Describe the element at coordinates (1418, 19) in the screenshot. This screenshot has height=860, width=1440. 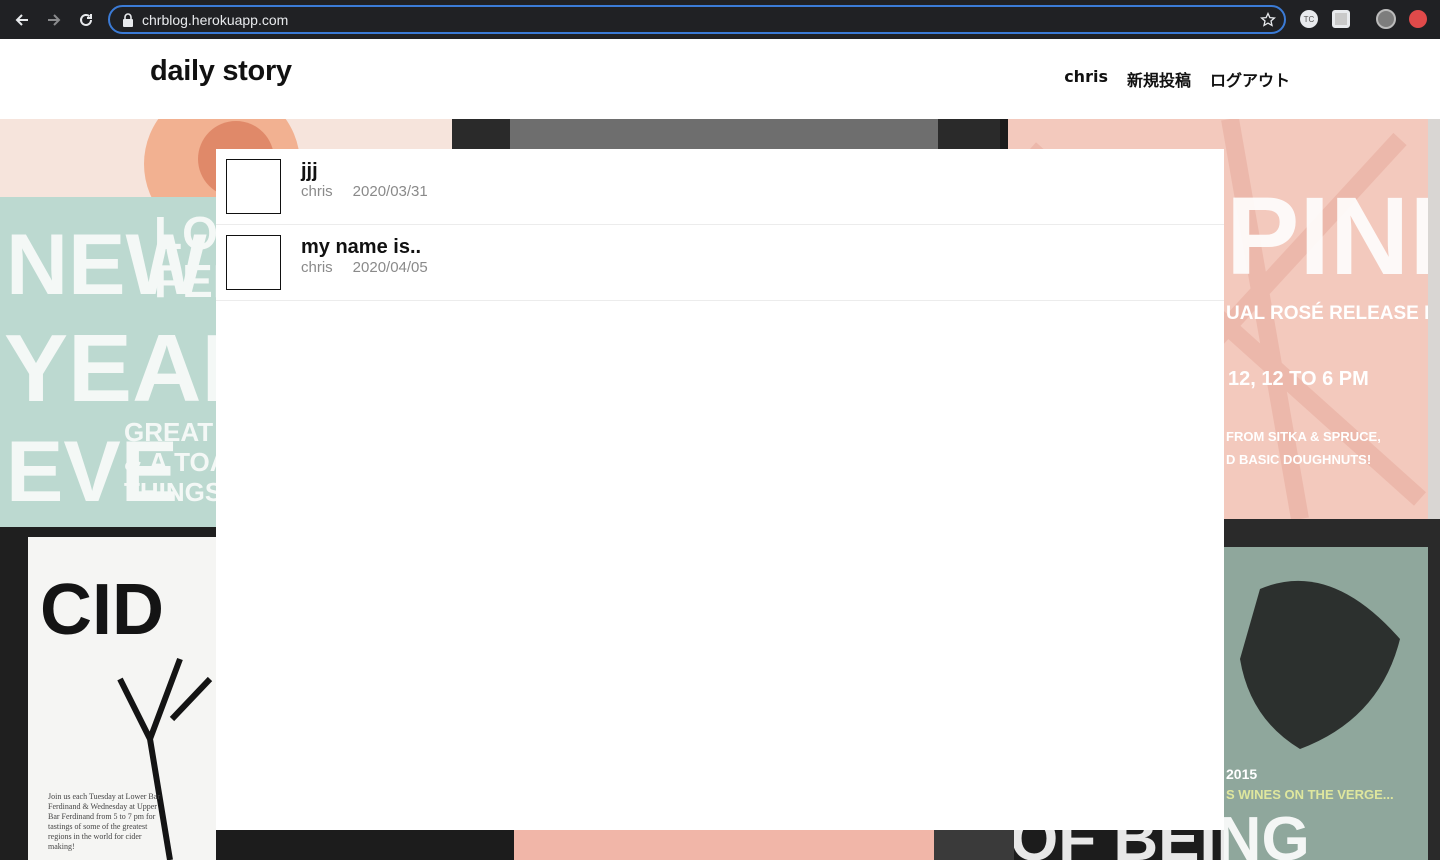
I see `extension-red-icon` at that location.